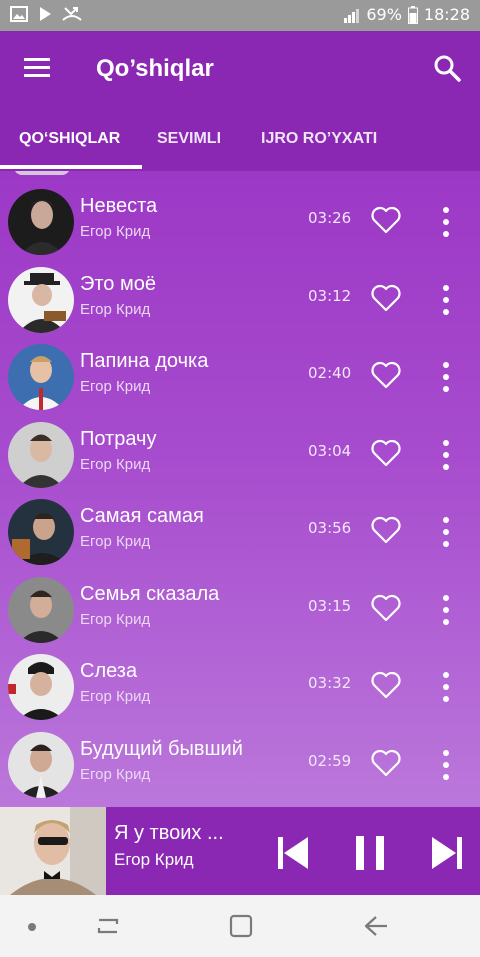 The width and height of the screenshot is (480, 957). Describe the element at coordinates (330, 451) in the screenshot. I see `song-duration: 03:04` at that location.